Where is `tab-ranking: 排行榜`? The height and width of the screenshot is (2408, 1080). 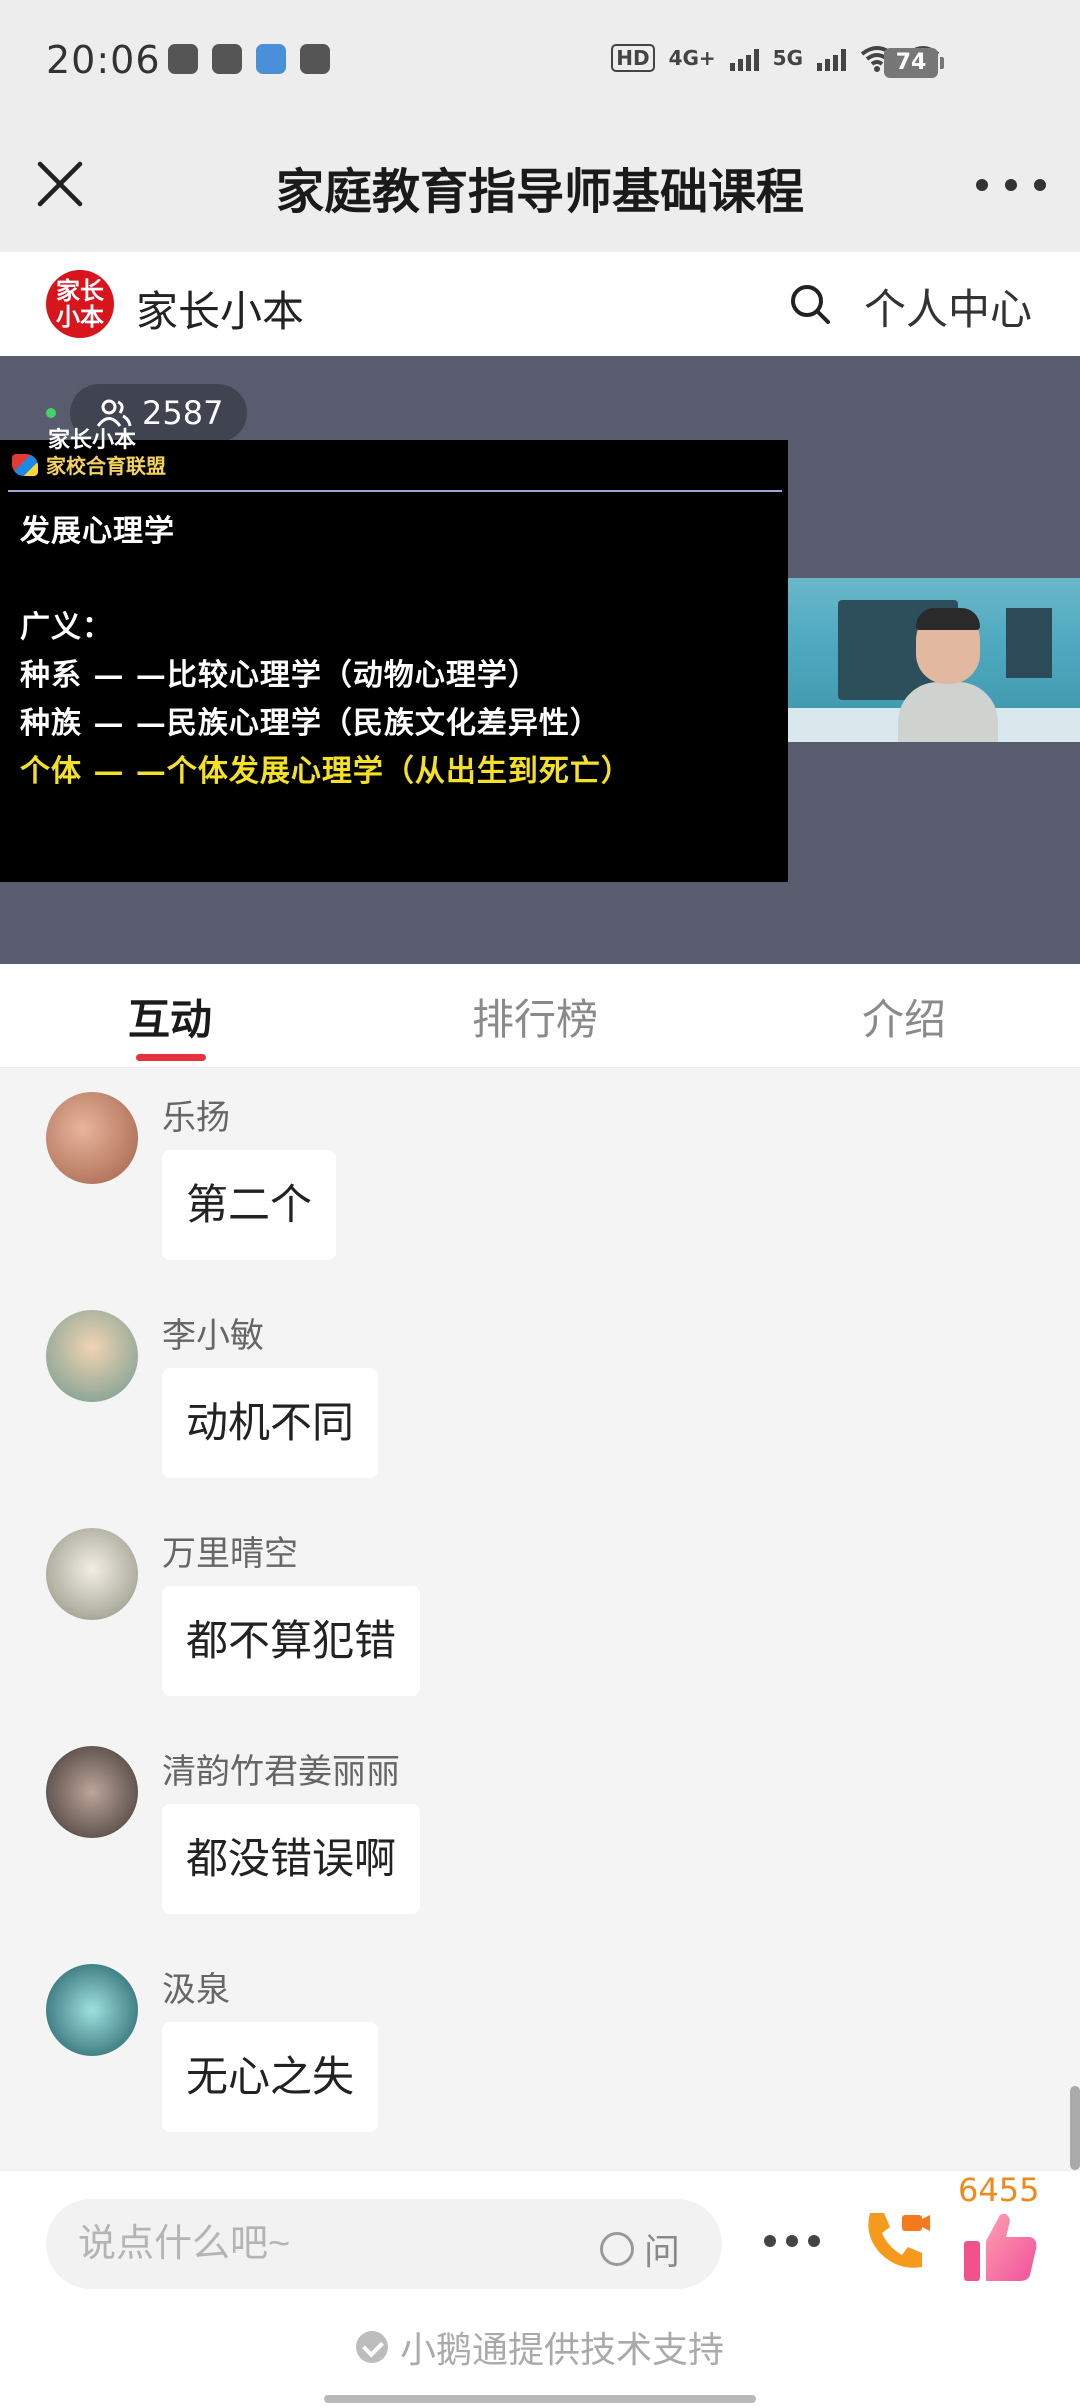
tab-ranking: 排行榜 is located at coordinates (535, 1016).